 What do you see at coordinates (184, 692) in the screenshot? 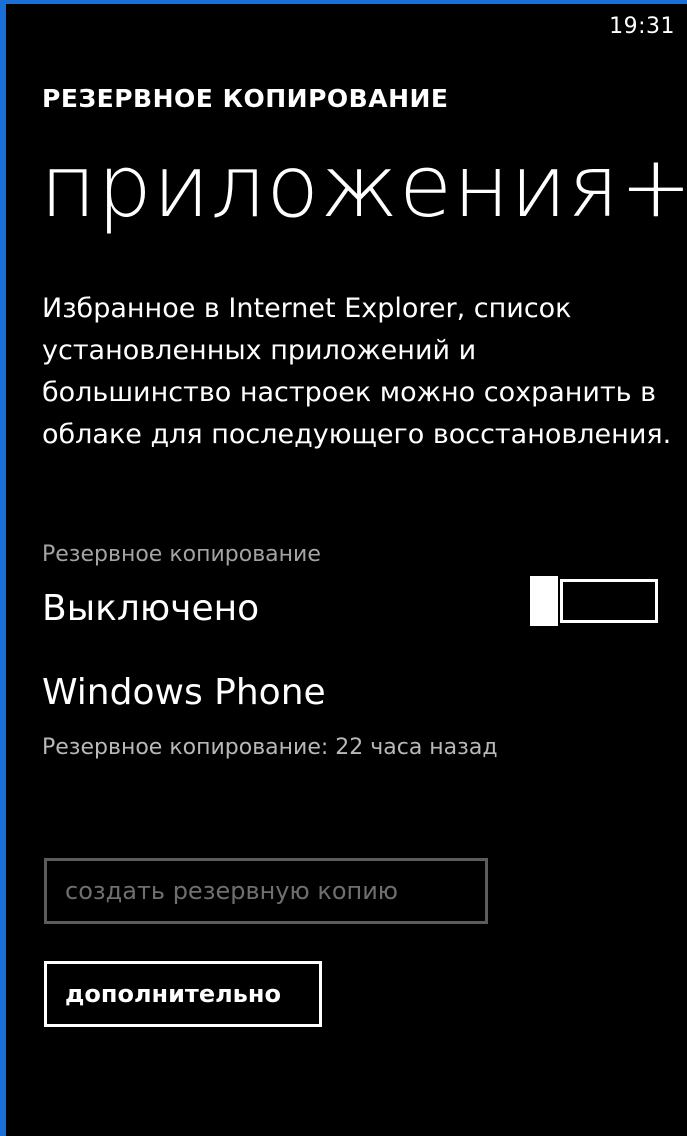
I see `service-name: Windows Phone` at bounding box center [184, 692].